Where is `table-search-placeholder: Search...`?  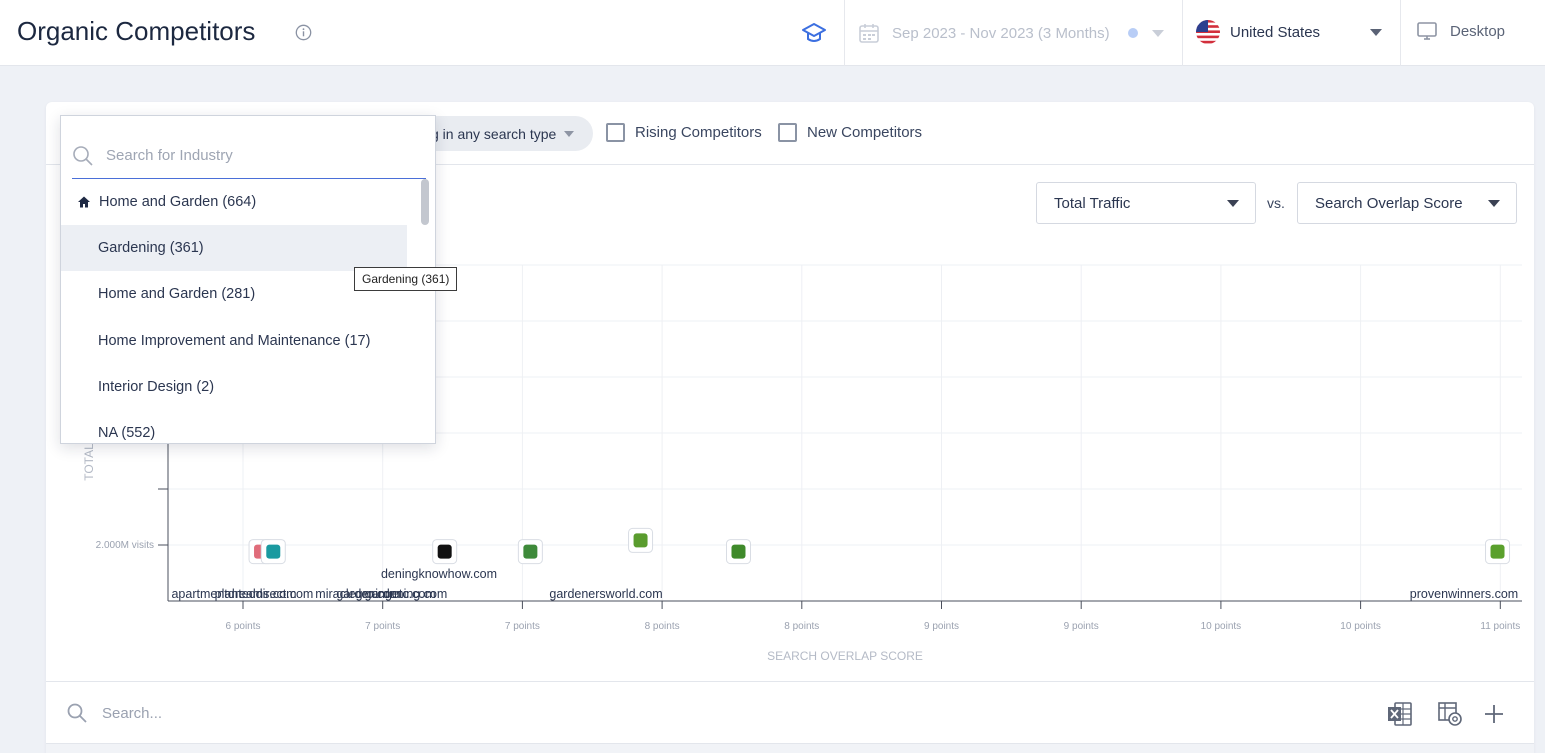 table-search-placeholder: Search... is located at coordinates (132, 713).